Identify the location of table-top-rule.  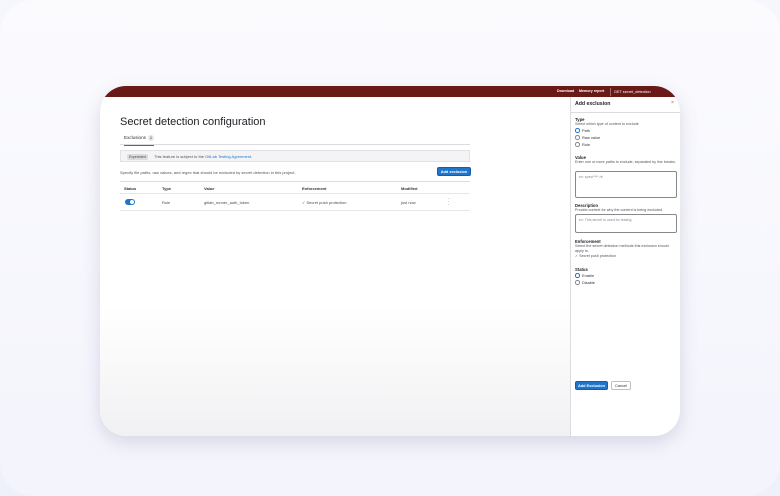
(295, 181).